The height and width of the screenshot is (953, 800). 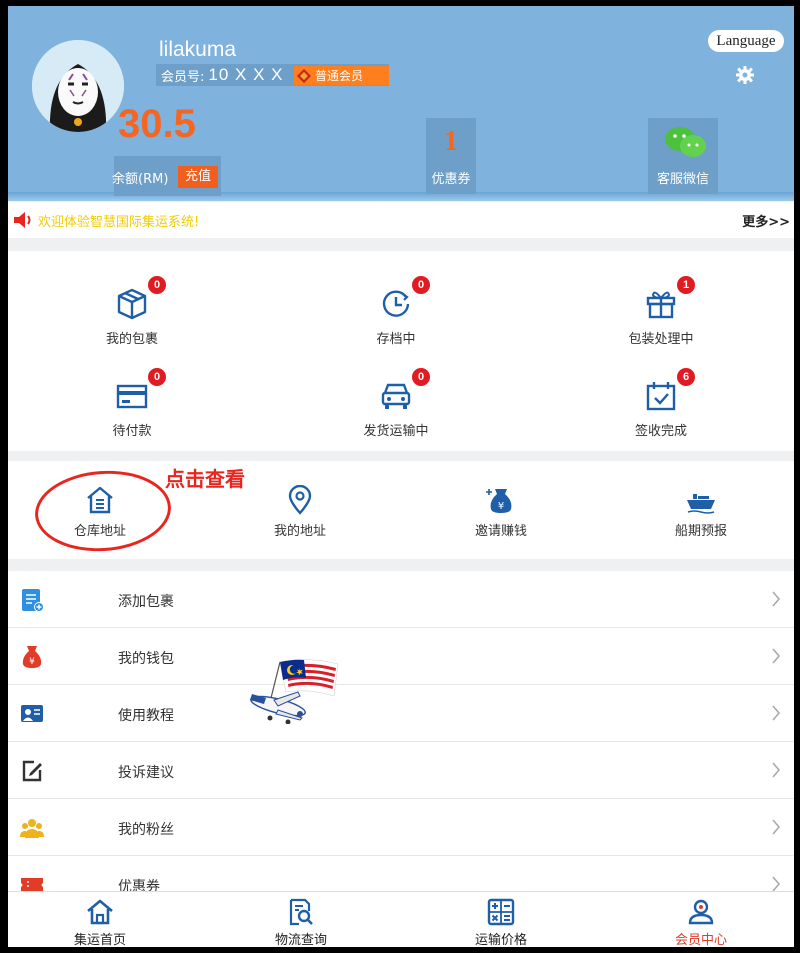 I want to click on member-level-badge: 普通会员, so click(x=341, y=75).